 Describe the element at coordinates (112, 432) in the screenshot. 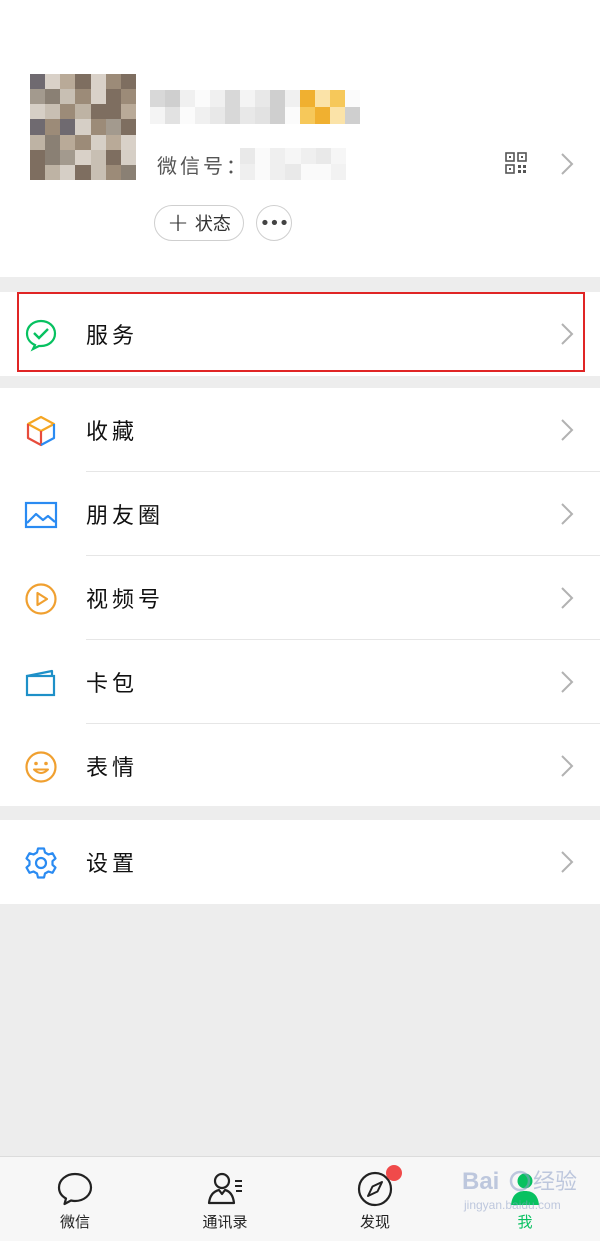

I see `menu-label-favorites: 收藏` at that location.